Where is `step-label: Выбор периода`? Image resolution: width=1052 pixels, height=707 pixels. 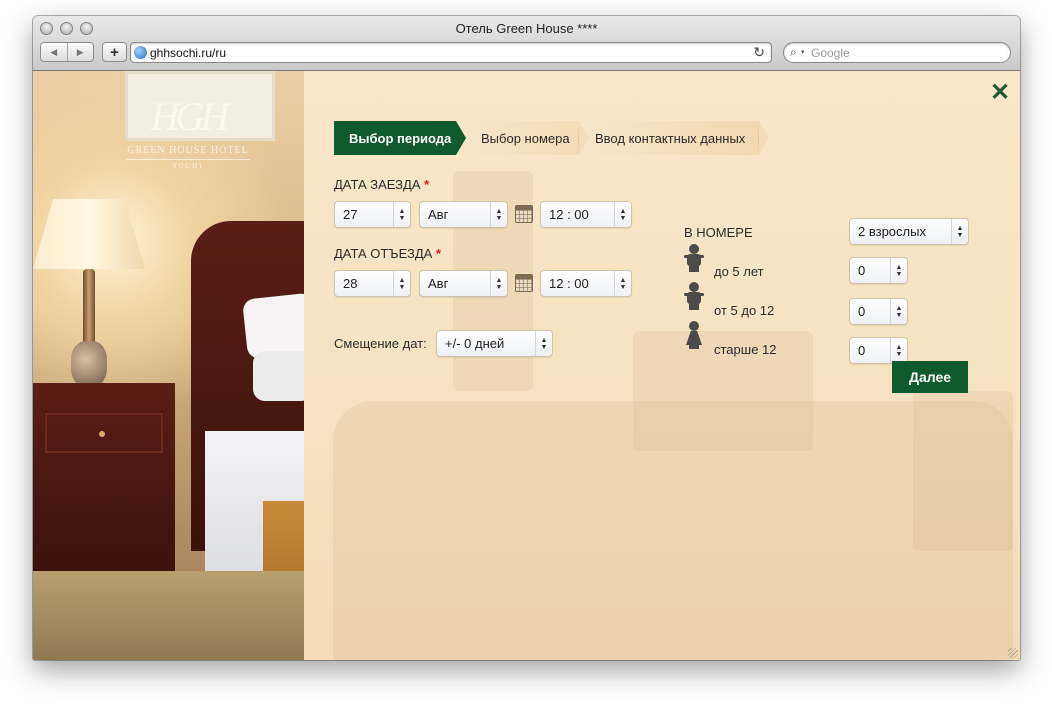 step-label: Выбор периода is located at coordinates (400, 138).